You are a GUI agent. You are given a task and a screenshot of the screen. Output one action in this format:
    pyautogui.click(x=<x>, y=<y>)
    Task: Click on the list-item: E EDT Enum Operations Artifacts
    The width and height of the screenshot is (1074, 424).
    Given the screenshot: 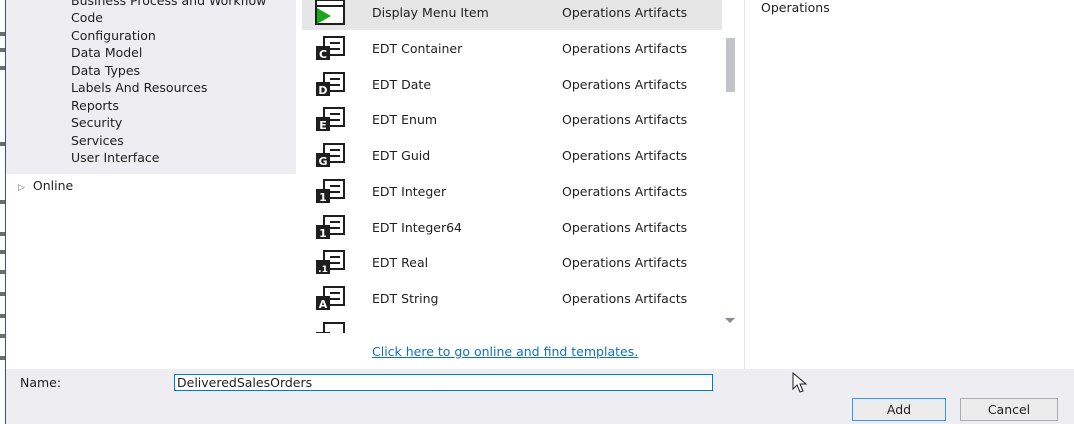 What is the action you would take?
    pyautogui.click(x=512, y=119)
    